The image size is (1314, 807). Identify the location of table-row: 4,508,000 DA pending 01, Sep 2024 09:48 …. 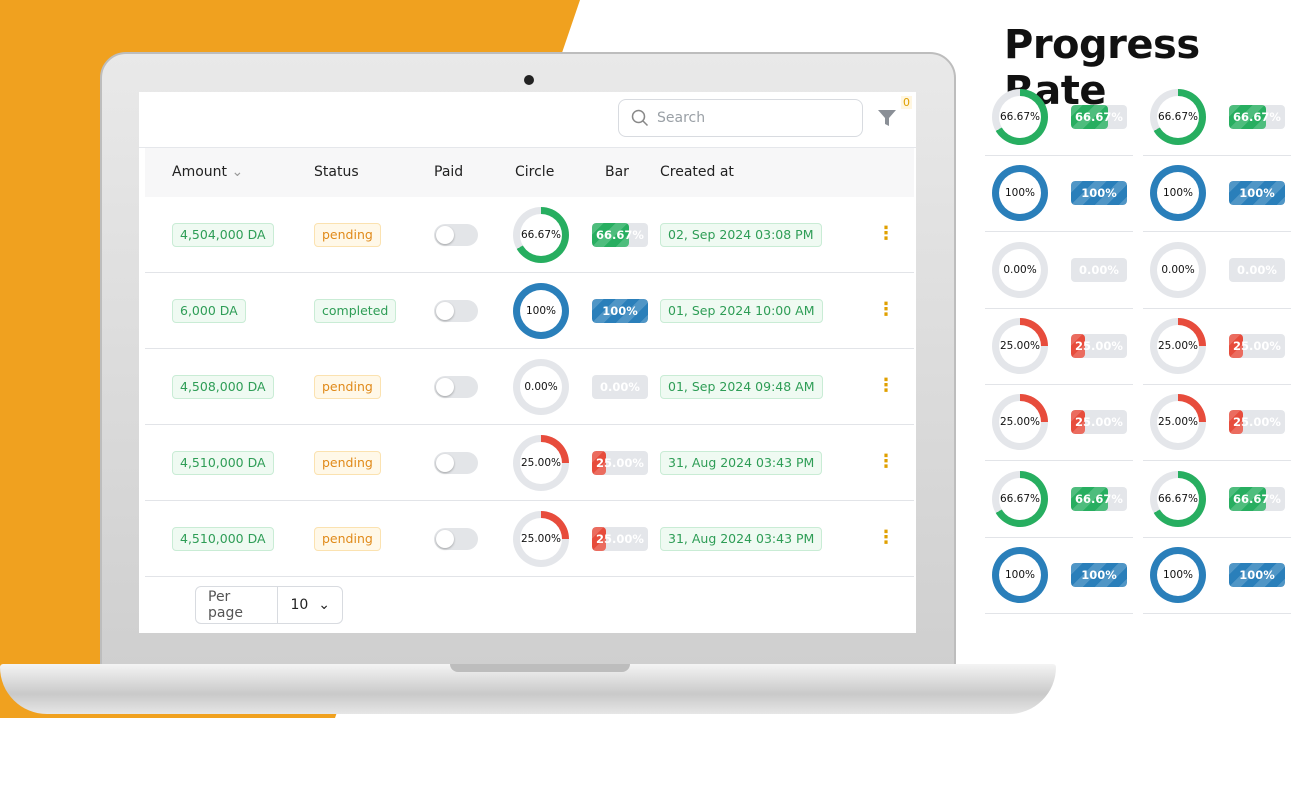
(529, 387).